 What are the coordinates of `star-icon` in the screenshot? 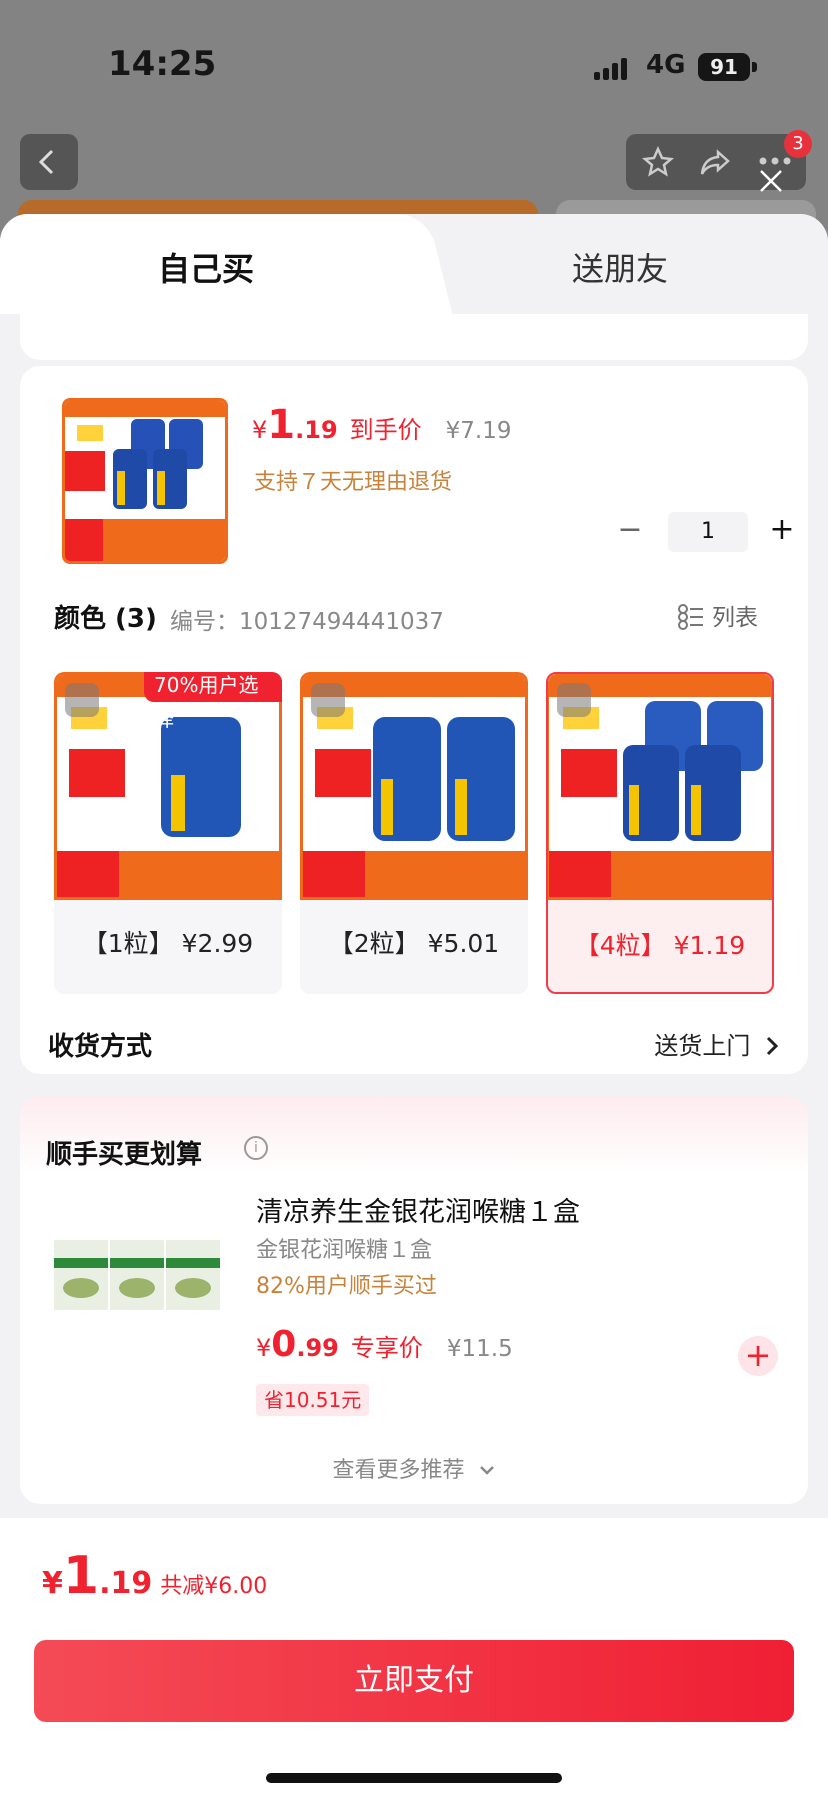 It's located at (658, 162).